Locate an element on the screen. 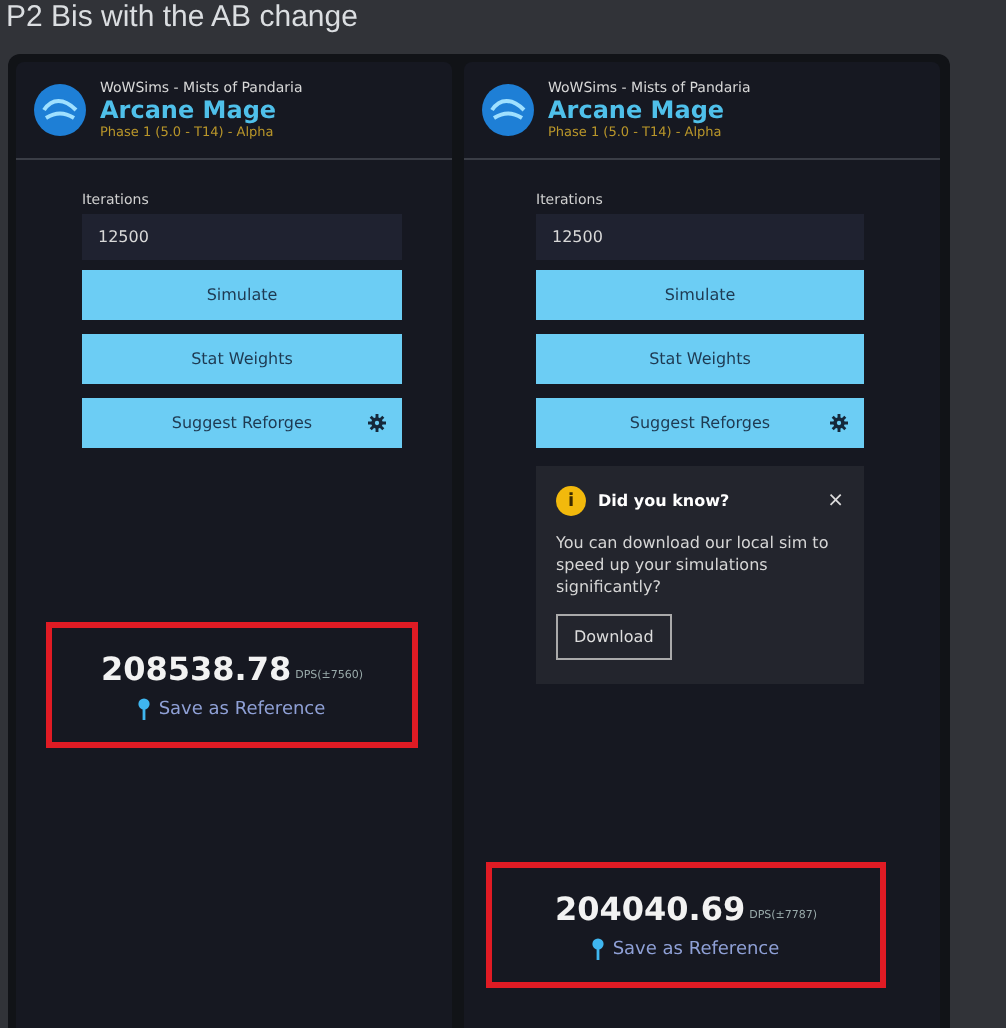 The image size is (1006, 1028). message-text: P2 Bis with the AB change is located at coordinates (182, 19).